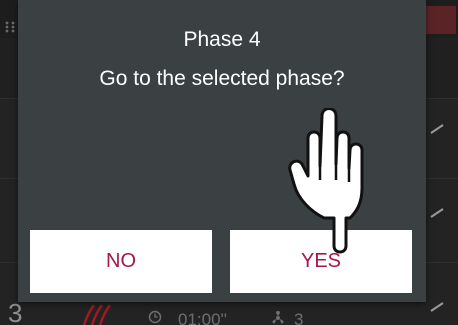 This screenshot has height=325, width=458. Describe the element at coordinates (326, 181) in the screenshot. I see `tap-hand-icon` at that location.